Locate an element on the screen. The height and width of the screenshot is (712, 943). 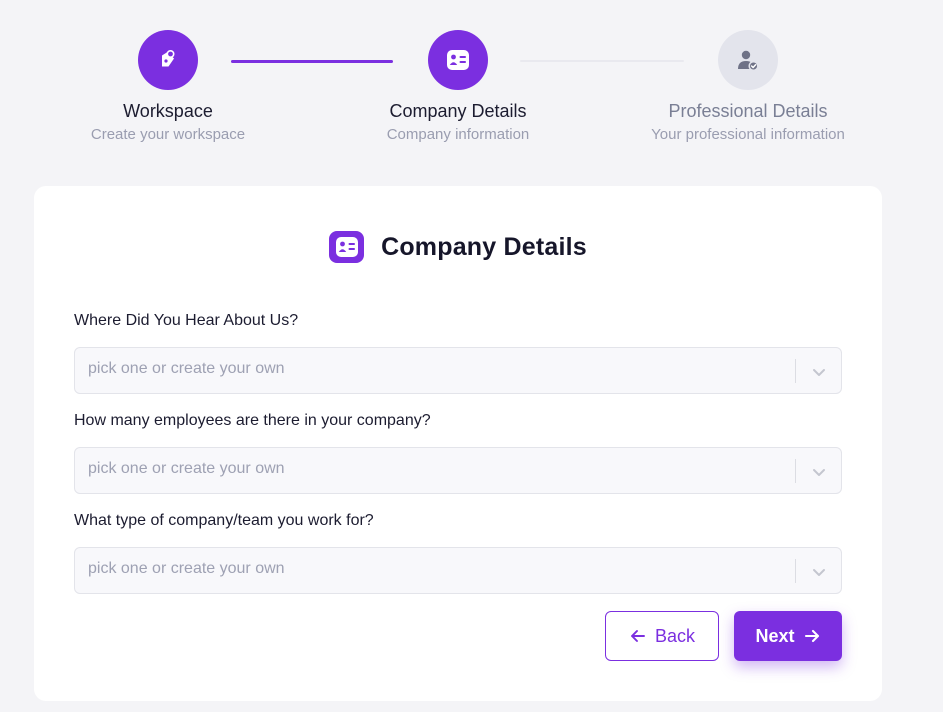
arrow-right-icon is located at coordinates (811, 636).